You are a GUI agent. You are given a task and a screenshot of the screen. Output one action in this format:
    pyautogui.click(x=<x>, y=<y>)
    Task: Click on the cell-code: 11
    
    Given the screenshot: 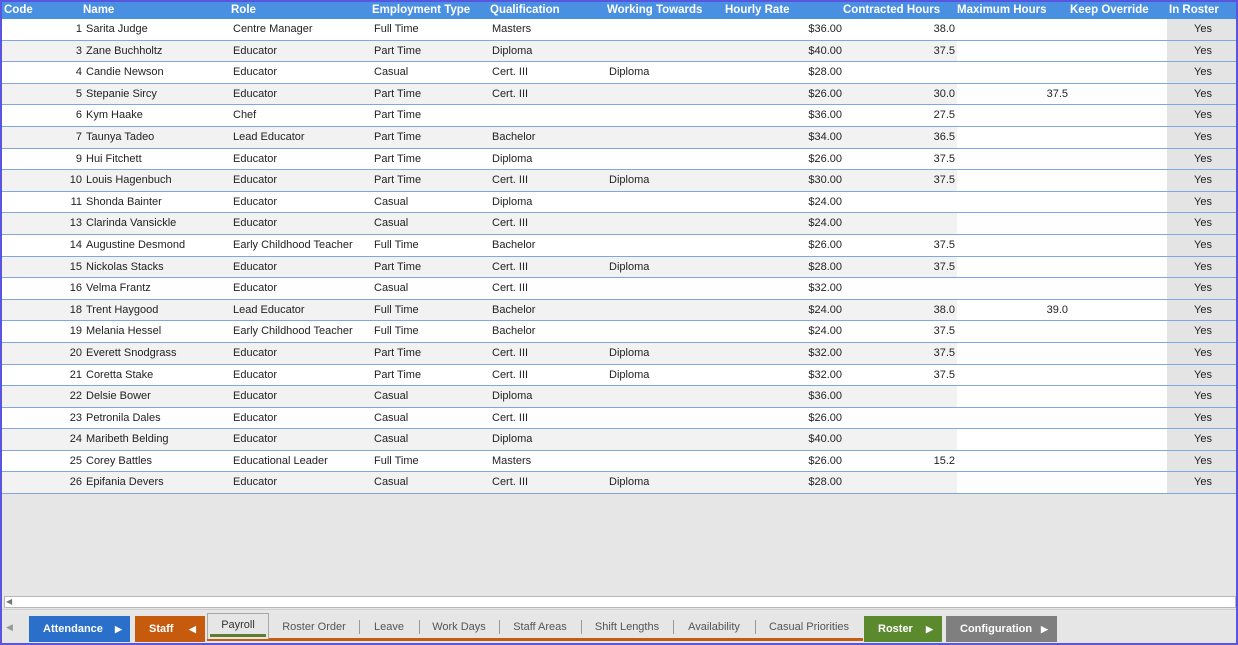 What is the action you would take?
    pyautogui.click(x=42, y=202)
    